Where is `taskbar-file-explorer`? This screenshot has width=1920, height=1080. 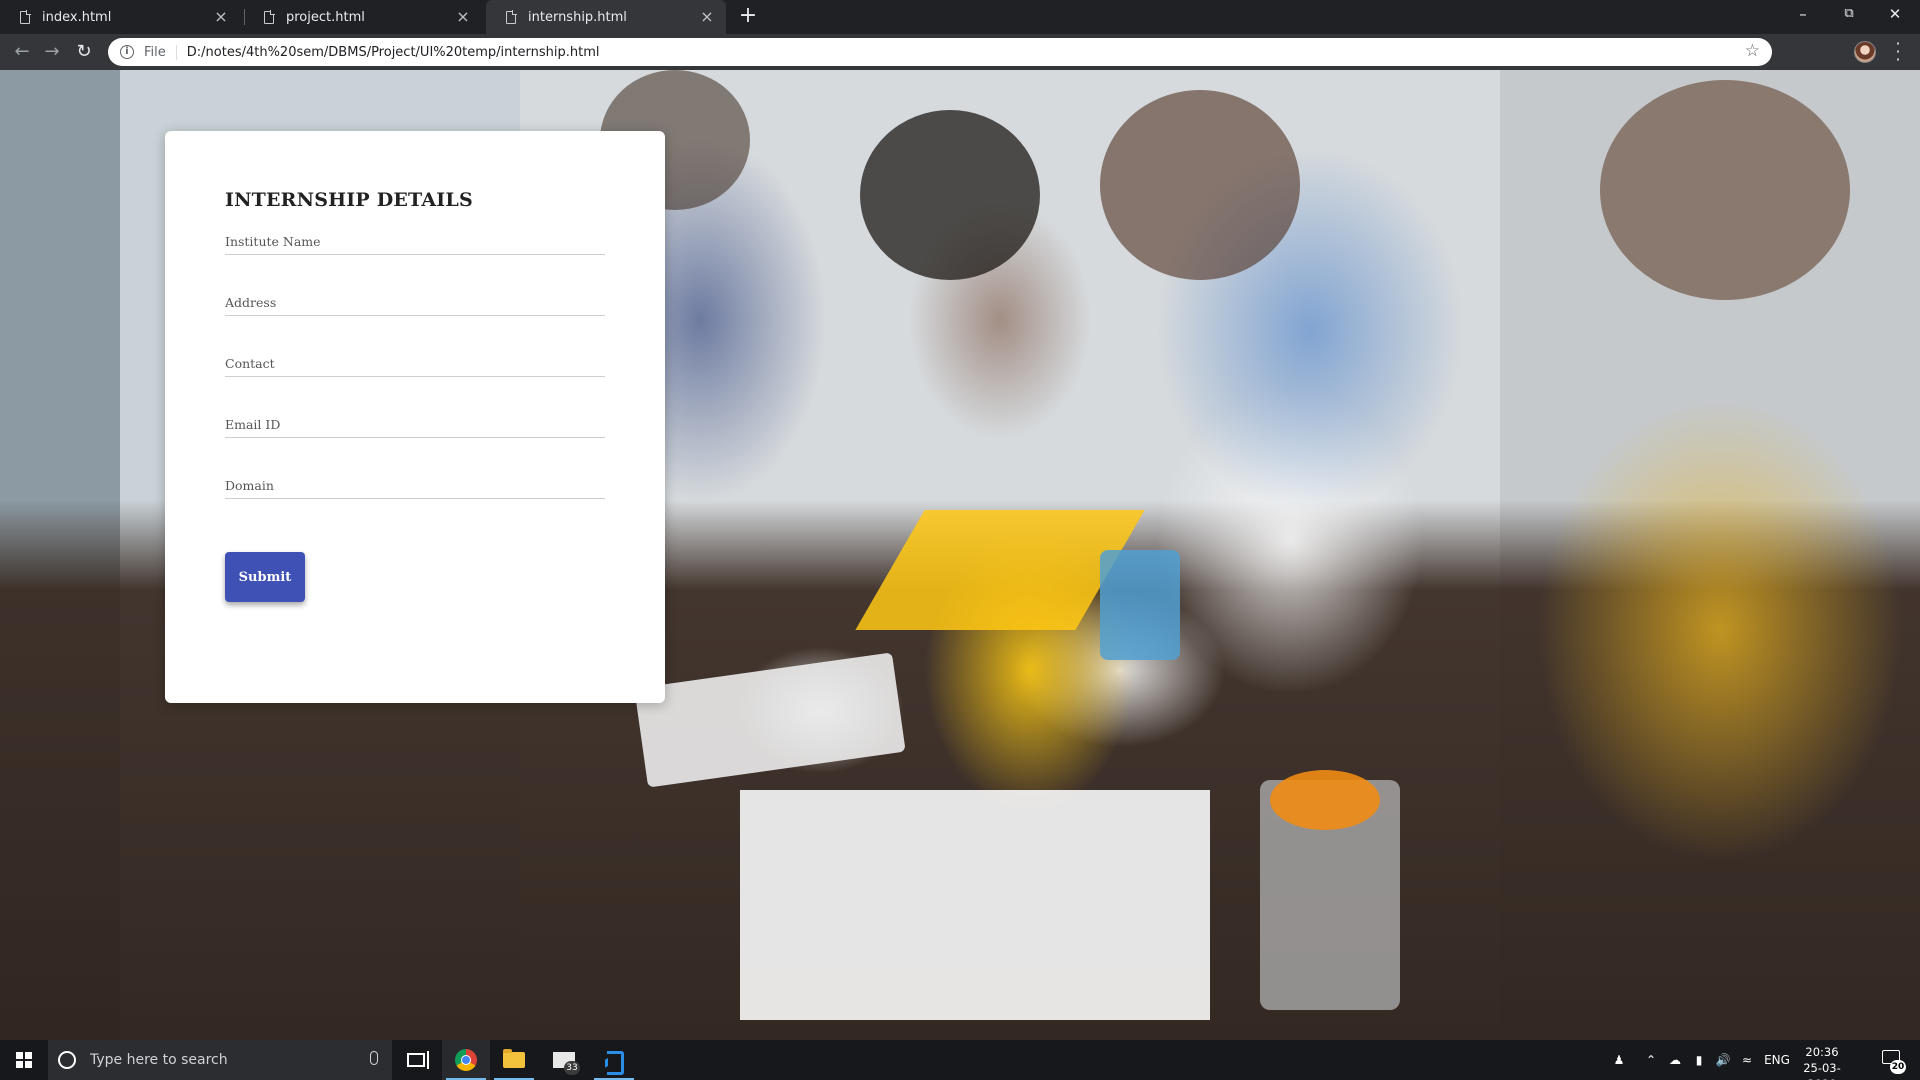 taskbar-file-explorer is located at coordinates (514, 1060).